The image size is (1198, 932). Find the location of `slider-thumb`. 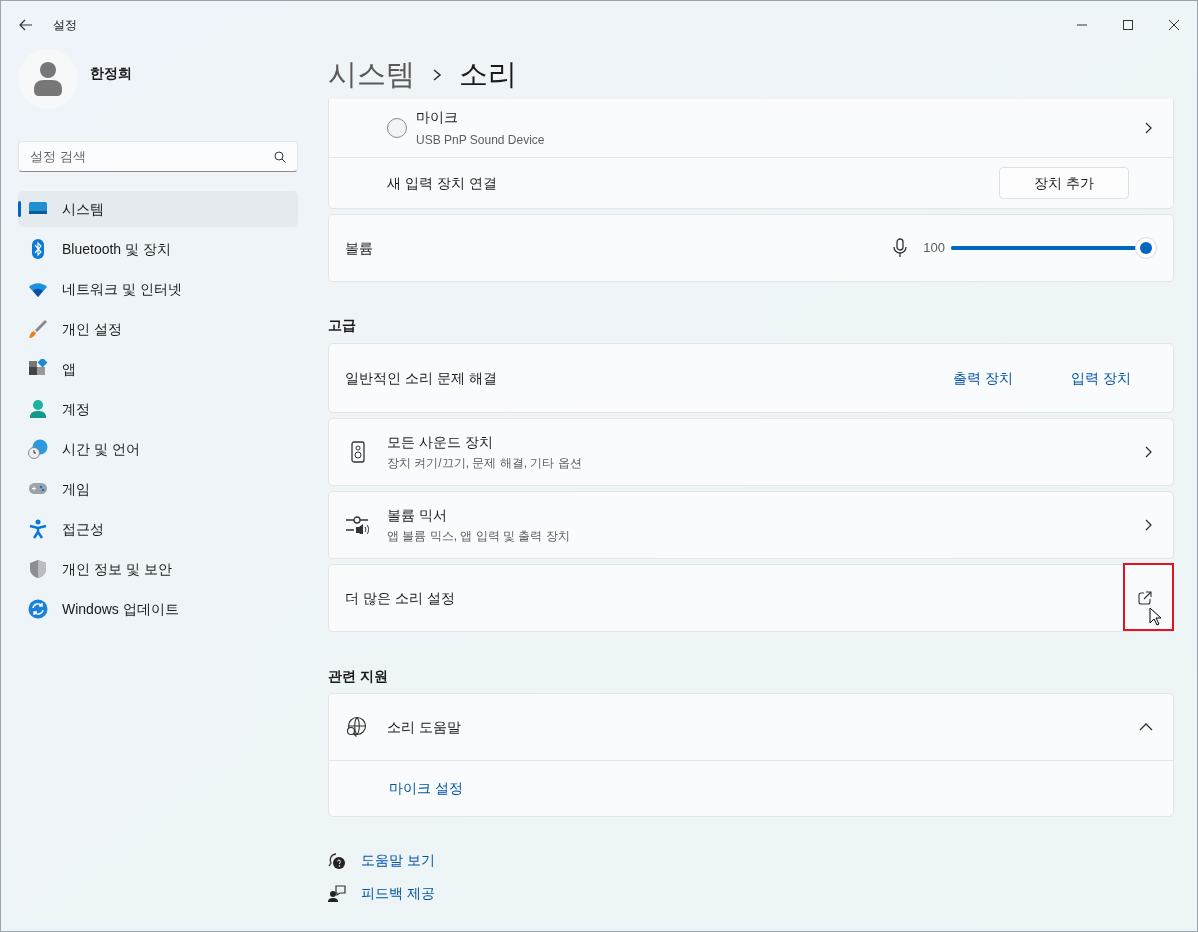

slider-thumb is located at coordinates (1146, 248).